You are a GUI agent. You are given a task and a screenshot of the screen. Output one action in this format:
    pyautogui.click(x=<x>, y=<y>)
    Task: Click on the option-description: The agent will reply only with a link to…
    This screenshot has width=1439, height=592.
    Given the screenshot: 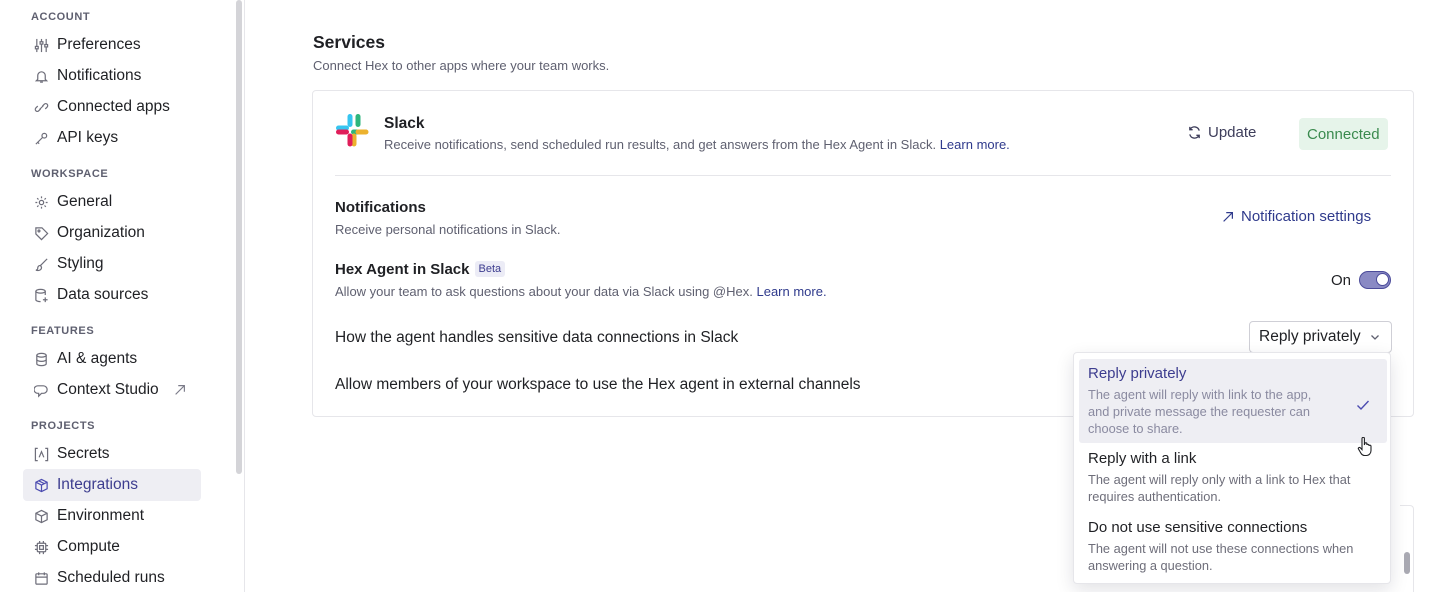 What is the action you would take?
    pyautogui.click(x=1219, y=488)
    